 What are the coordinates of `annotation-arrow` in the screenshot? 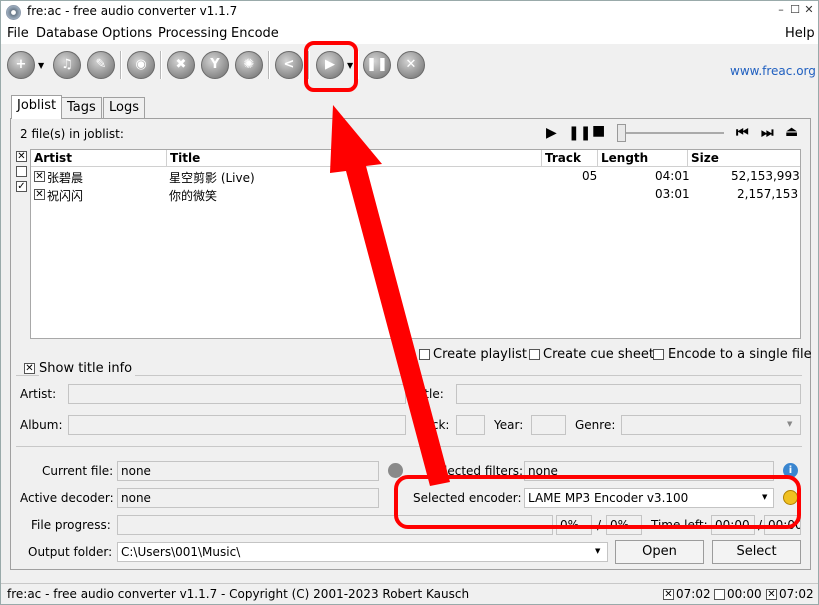 It's located at (390, 295).